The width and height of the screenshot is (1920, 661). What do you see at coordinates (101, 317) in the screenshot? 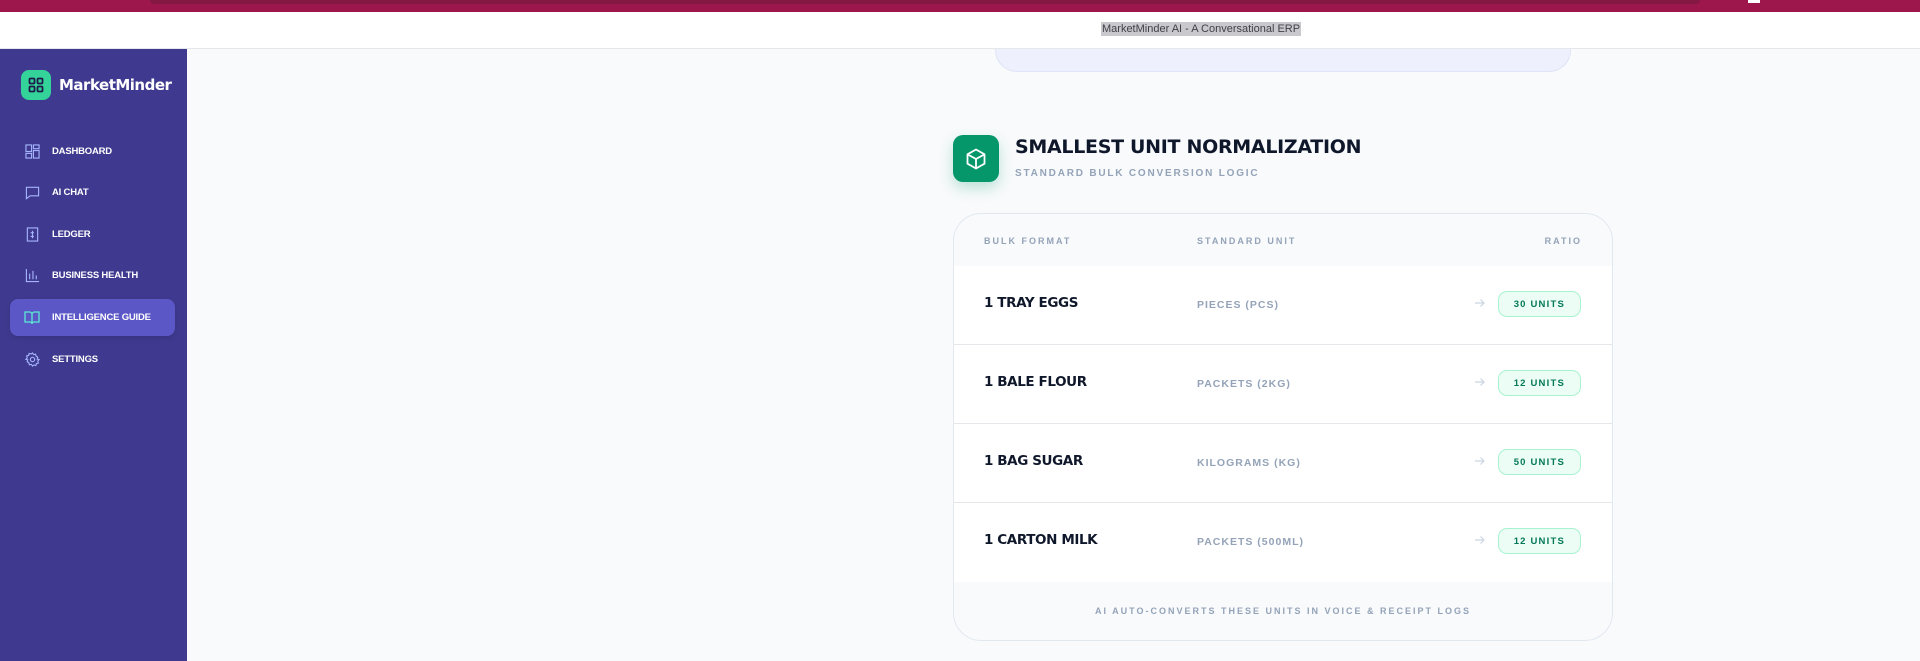
I see `sidebar-item-label: INTELLIGENCE GUIDE` at bounding box center [101, 317].